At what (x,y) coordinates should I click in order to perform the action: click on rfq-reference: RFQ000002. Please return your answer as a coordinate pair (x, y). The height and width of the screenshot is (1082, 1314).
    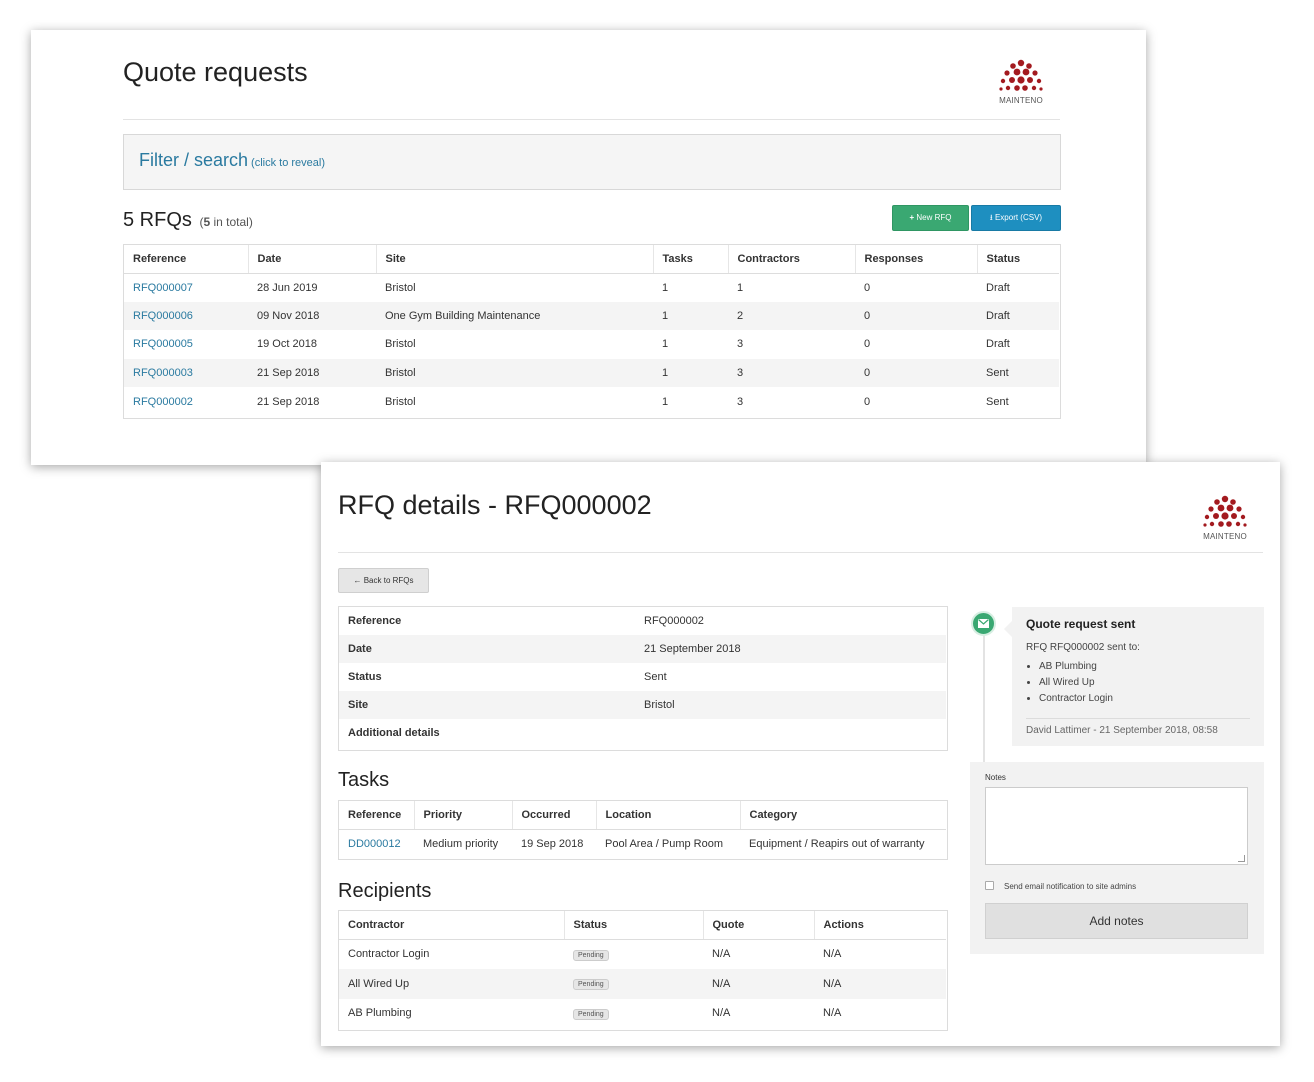
    Looking at the image, I should click on (186, 401).